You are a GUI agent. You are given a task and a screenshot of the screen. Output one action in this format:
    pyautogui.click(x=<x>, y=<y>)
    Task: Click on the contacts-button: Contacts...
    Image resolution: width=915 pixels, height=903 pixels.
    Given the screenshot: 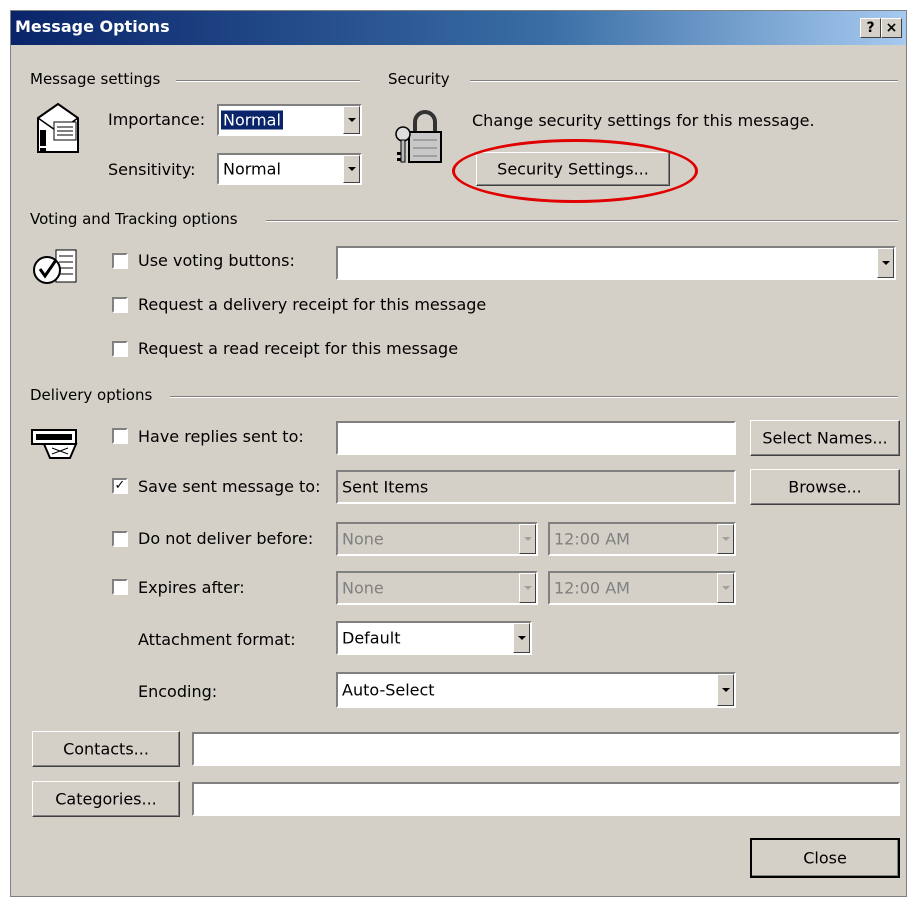 What is the action you would take?
    pyautogui.click(x=106, y=749)
    